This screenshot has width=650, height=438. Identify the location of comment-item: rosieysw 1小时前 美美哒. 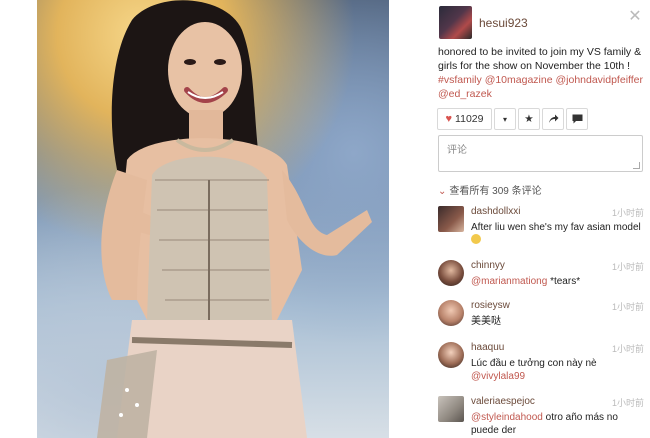
(541, 315).